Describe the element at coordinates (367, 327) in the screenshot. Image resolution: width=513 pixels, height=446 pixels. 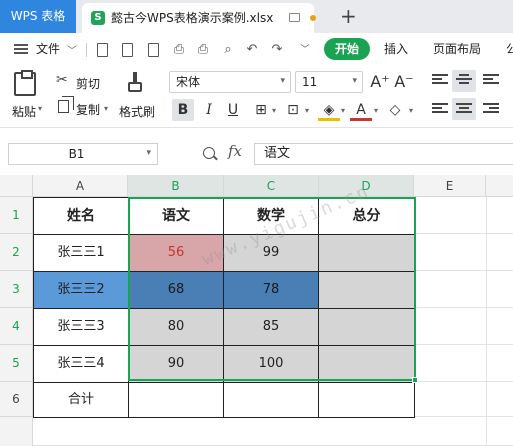
I see `cell-d4` at that location.